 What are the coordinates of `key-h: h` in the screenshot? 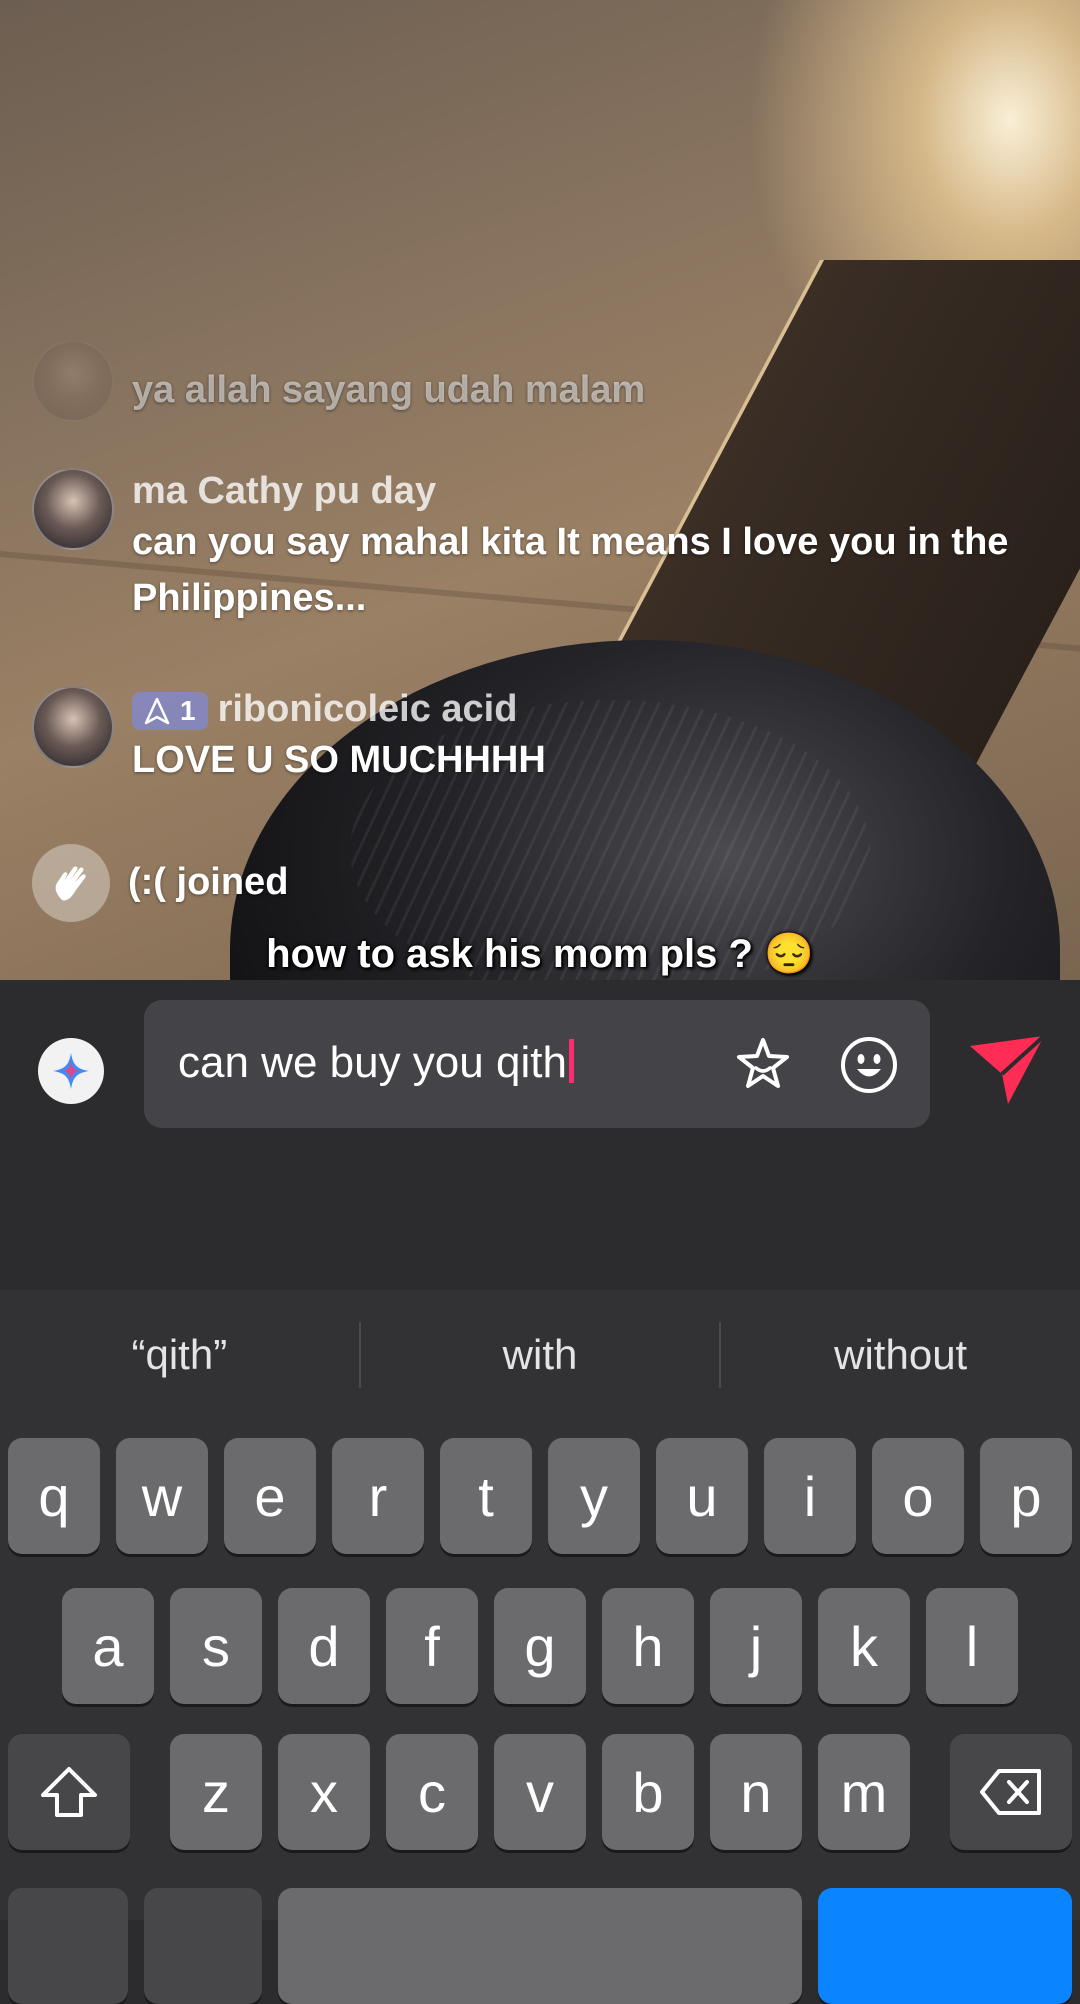 It's located at (648, 1646).